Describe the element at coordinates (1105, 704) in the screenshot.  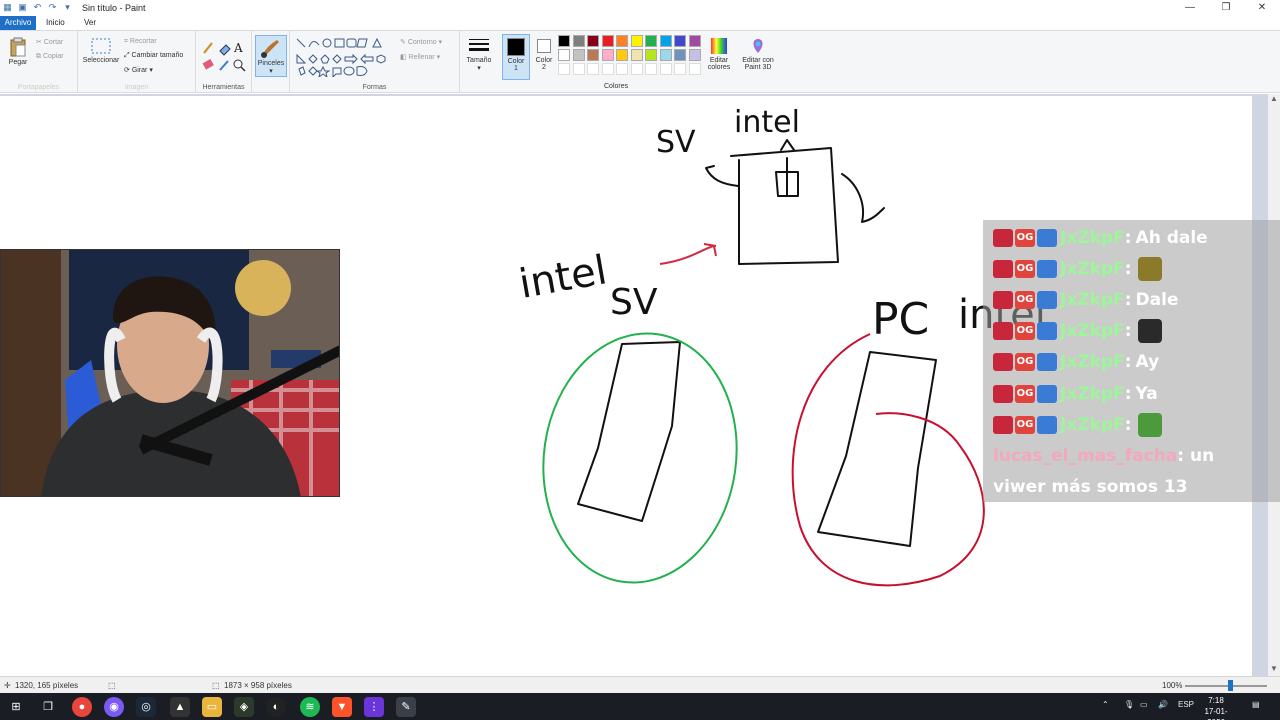
I see `tray-up-icon: ⌃` at that location.